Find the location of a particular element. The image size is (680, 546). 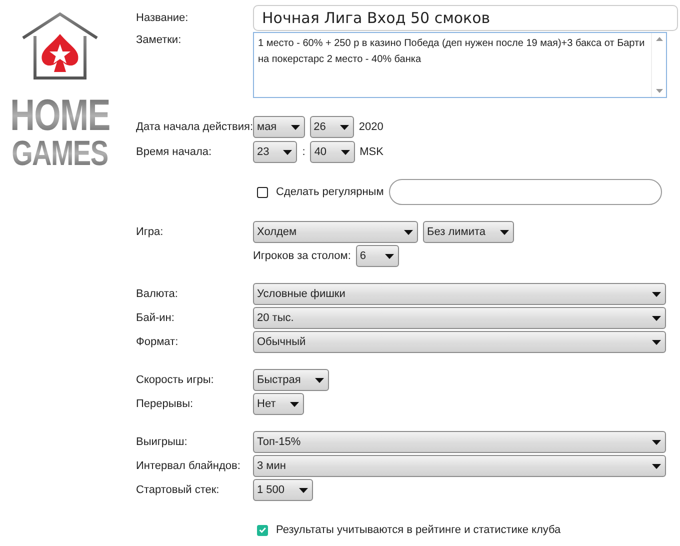

notes-field: 1 место - 60% + 250 р в казино Победа (деп нужен после 19 мая)+3 бакса от Барти на покерстарс 2 место - 40% банка is located at coordinates (460, 65).